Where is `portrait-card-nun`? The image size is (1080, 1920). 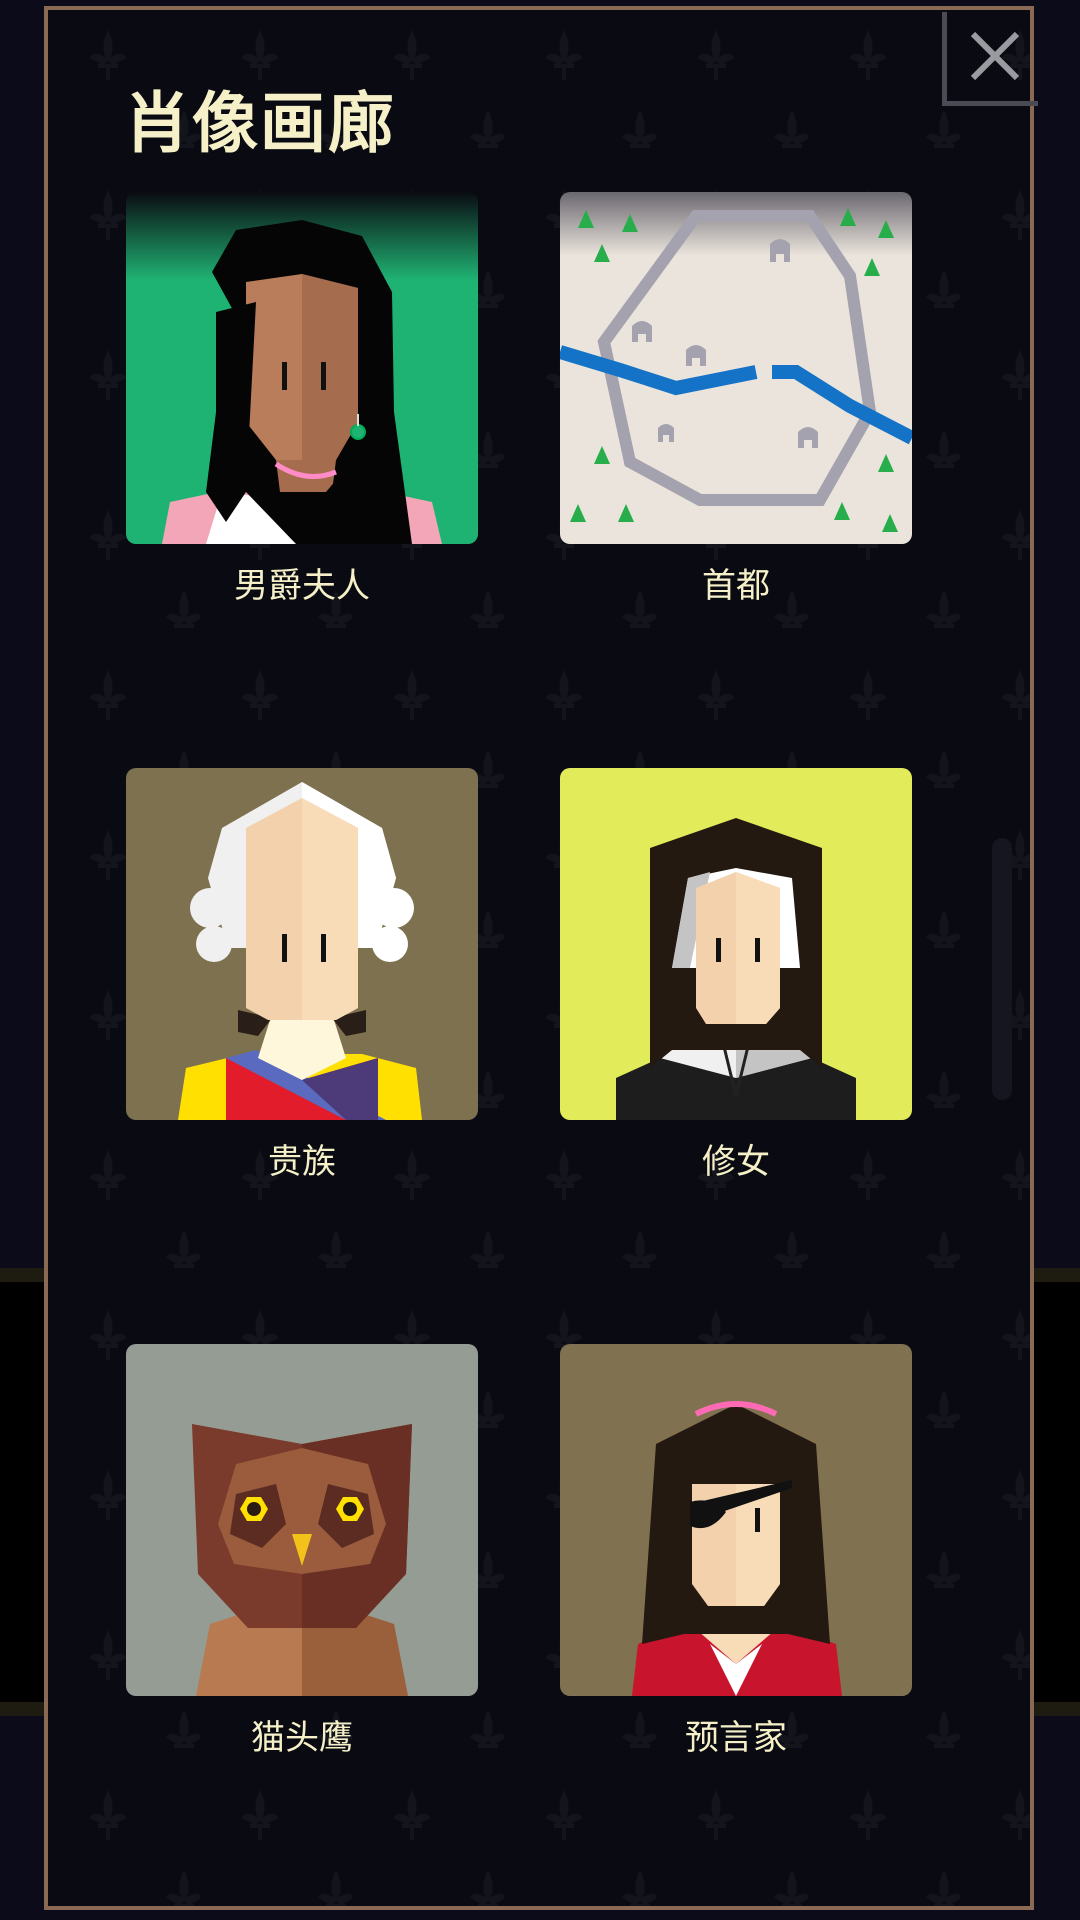
portrait-card-nun is located at coordinates (736, 944).